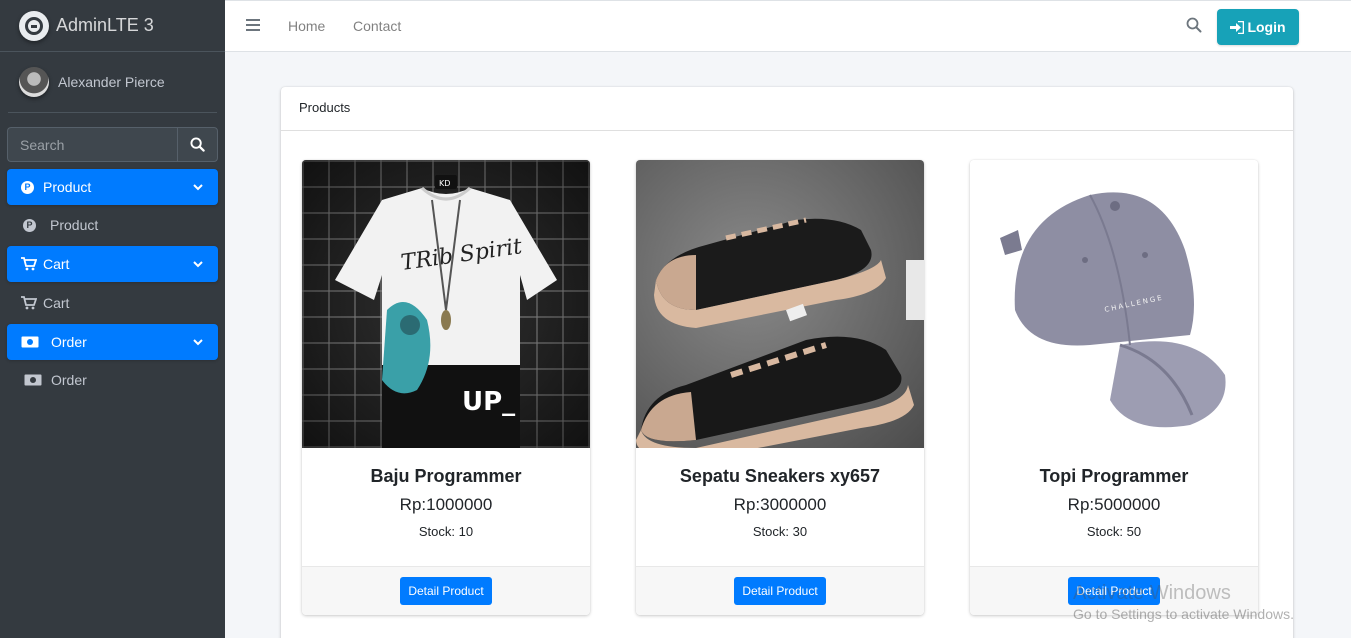  What do you see at coordinates (780, 504) in the screenshot?
I see `product-price: Rp:3000000` at bounding box center [780, 504].